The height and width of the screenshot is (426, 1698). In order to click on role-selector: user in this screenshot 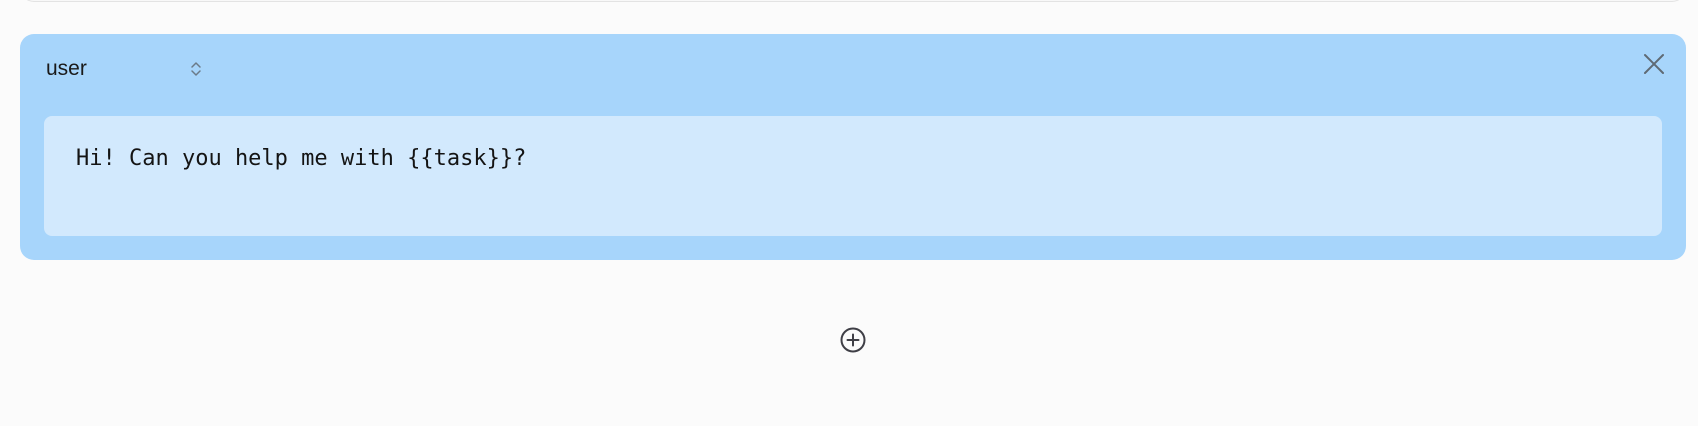, I will do `click(123, 69)`.